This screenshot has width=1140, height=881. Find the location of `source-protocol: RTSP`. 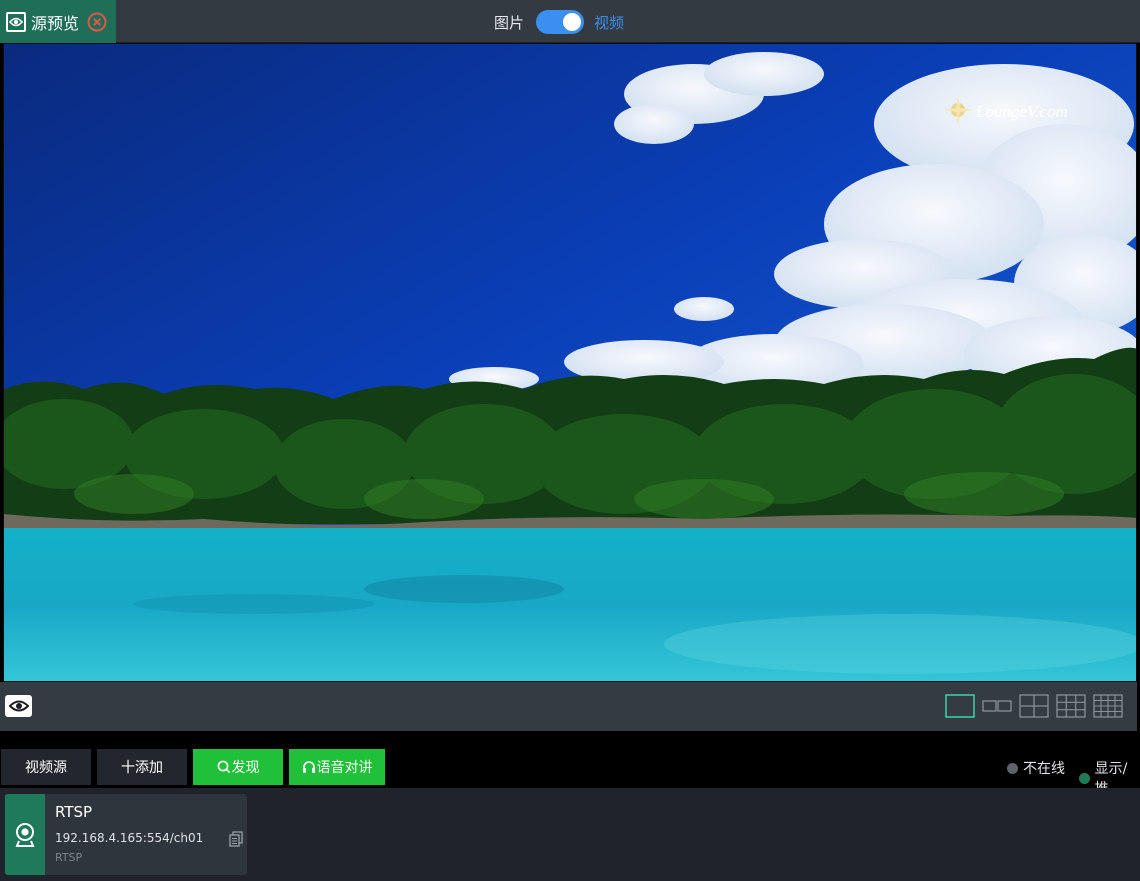

source-protocol: RTSP is located at coordinates (69, 857).